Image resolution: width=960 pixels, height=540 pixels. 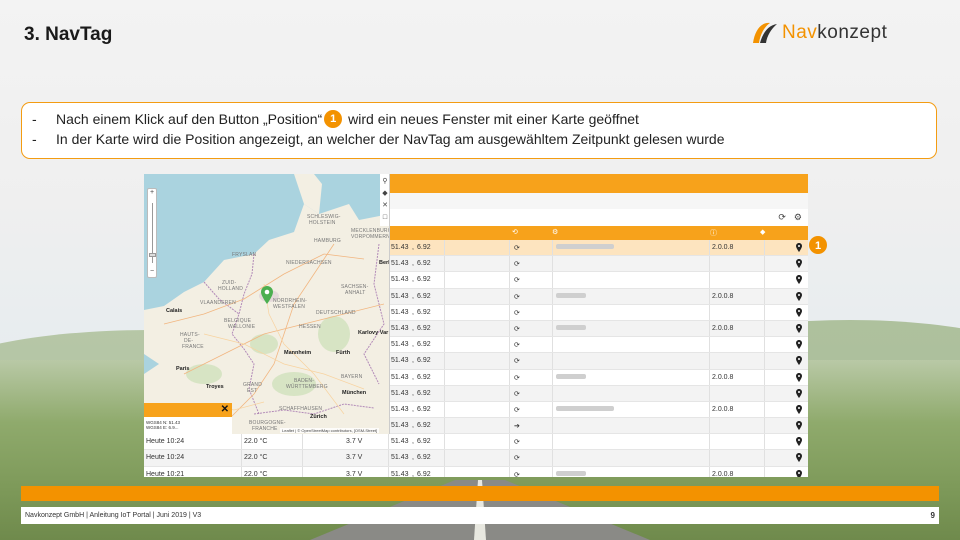 I want to click on map-region-label: HOLLAND, so click(x=231, y=289).